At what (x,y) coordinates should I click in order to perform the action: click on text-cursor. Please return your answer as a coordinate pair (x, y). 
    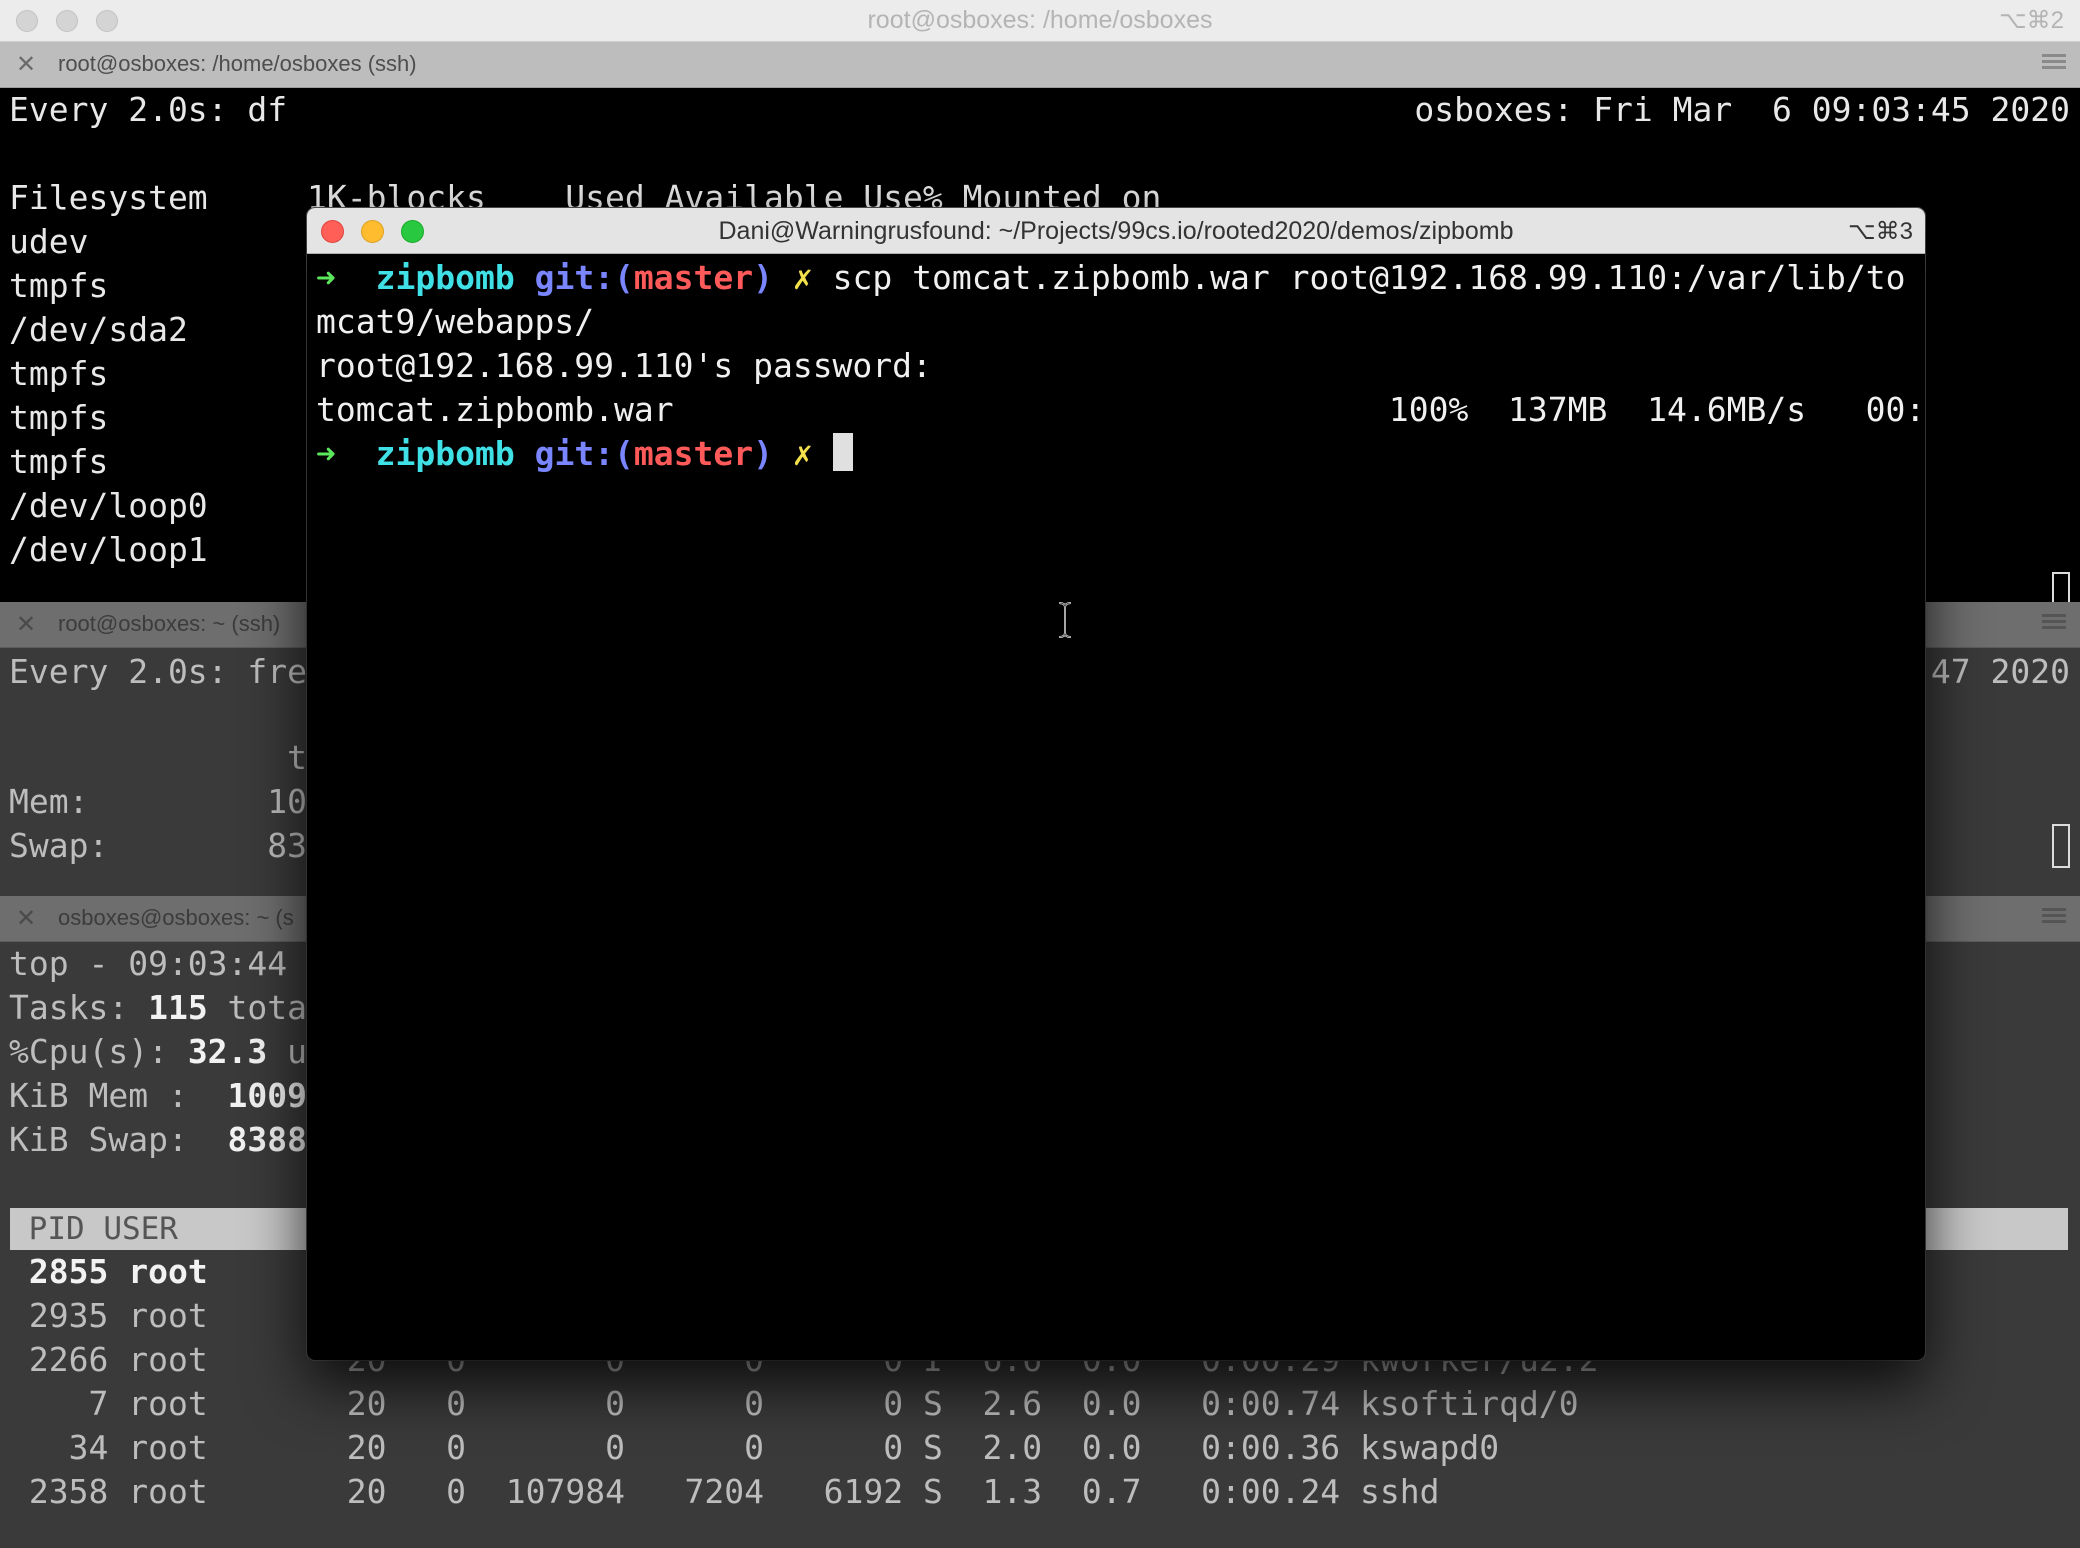
    Looking at the image, I should click on (842, 452).